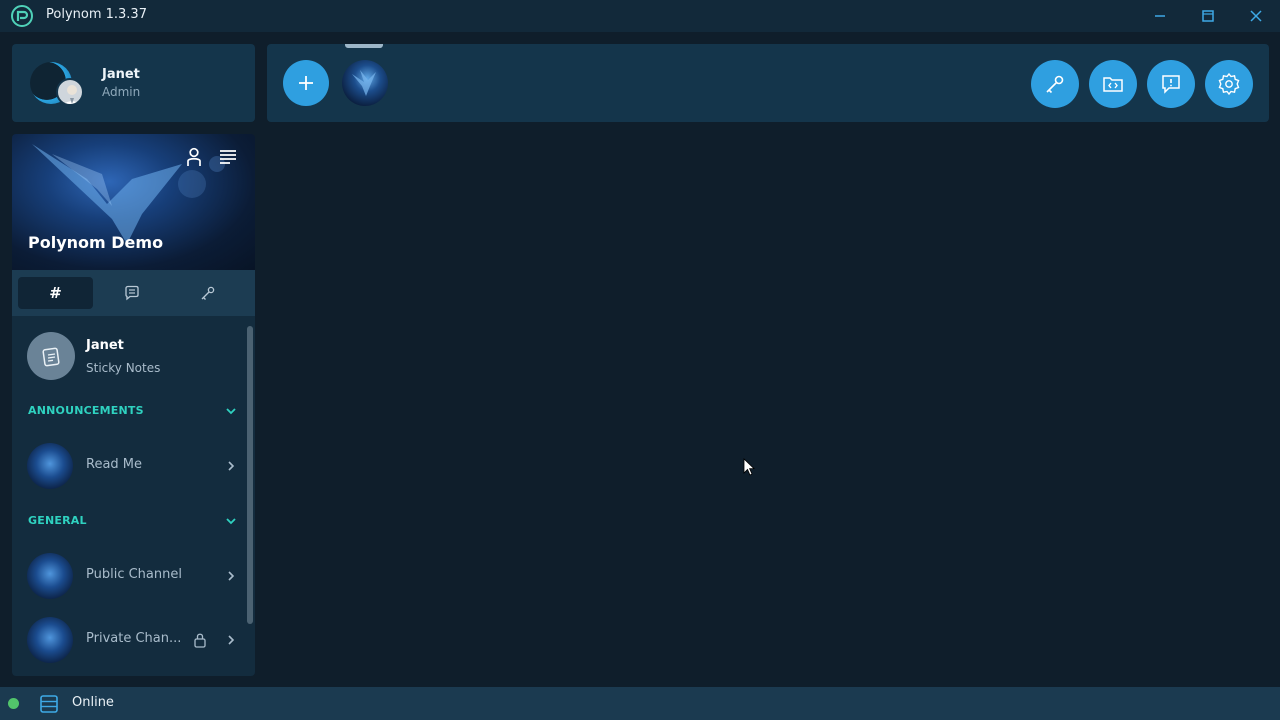 The width and height of the screenshot is (1280, 720). I want to click on maximize-button, so click(1208, 16).